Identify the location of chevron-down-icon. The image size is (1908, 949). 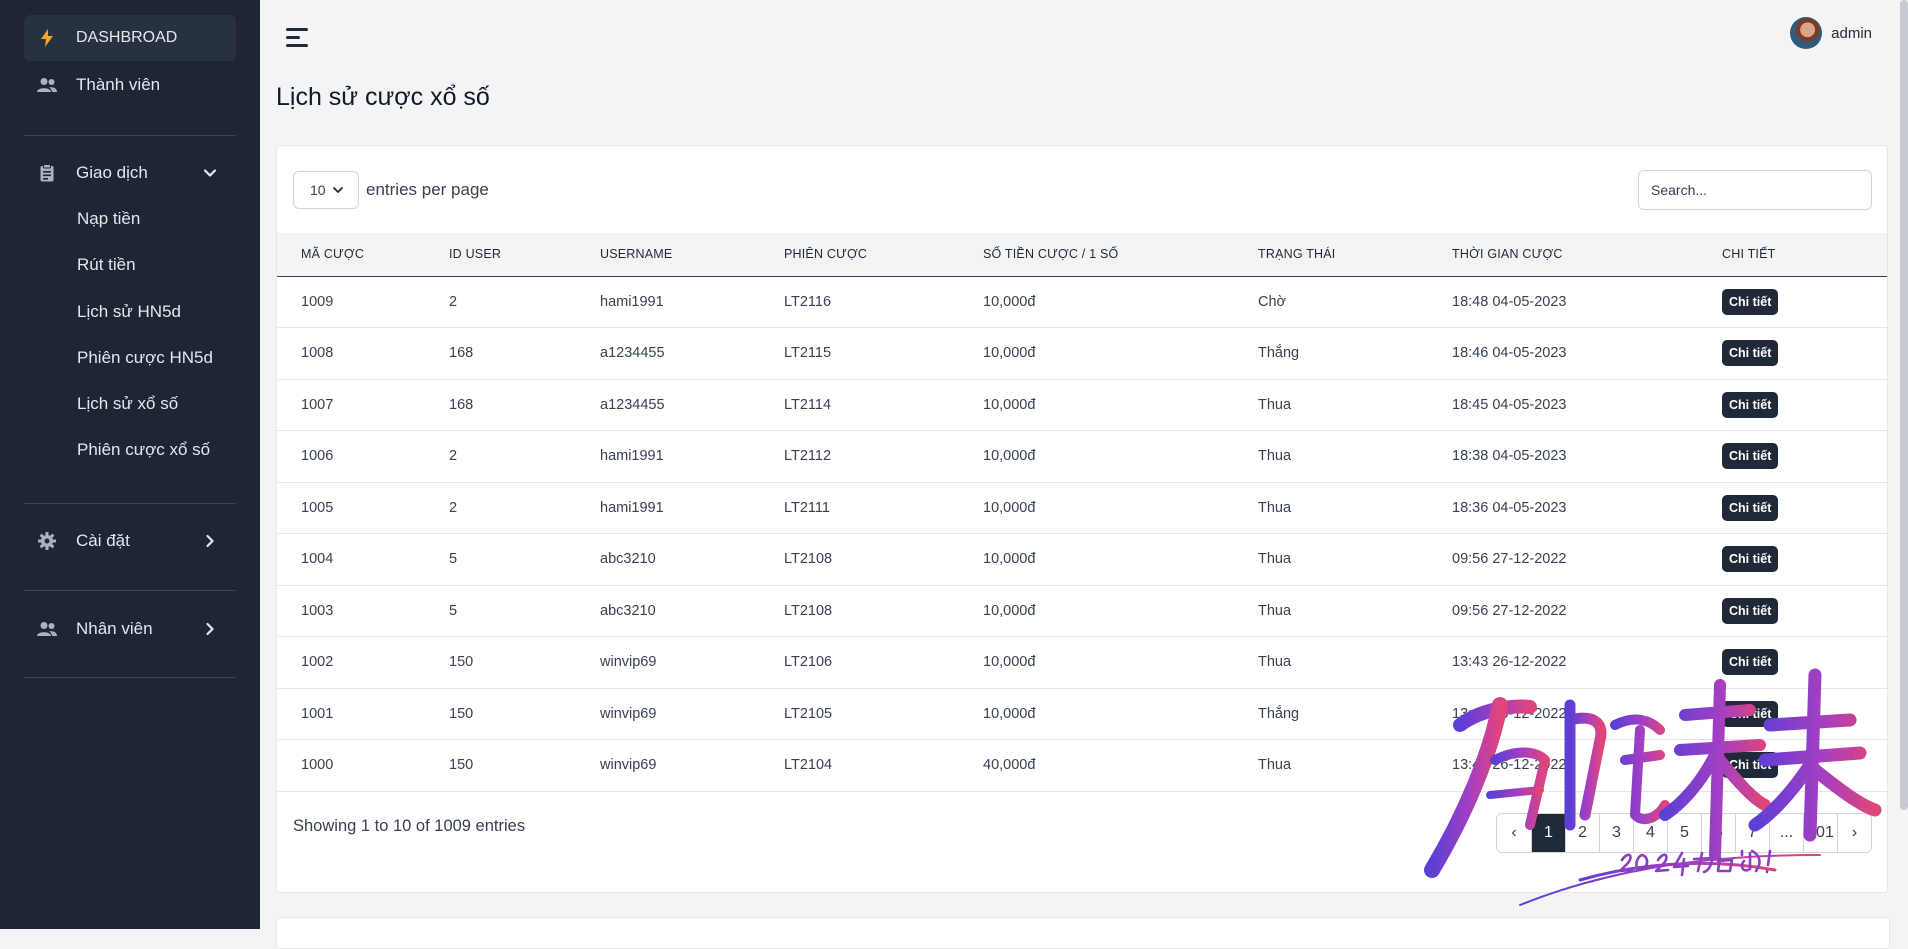
(337, 190).